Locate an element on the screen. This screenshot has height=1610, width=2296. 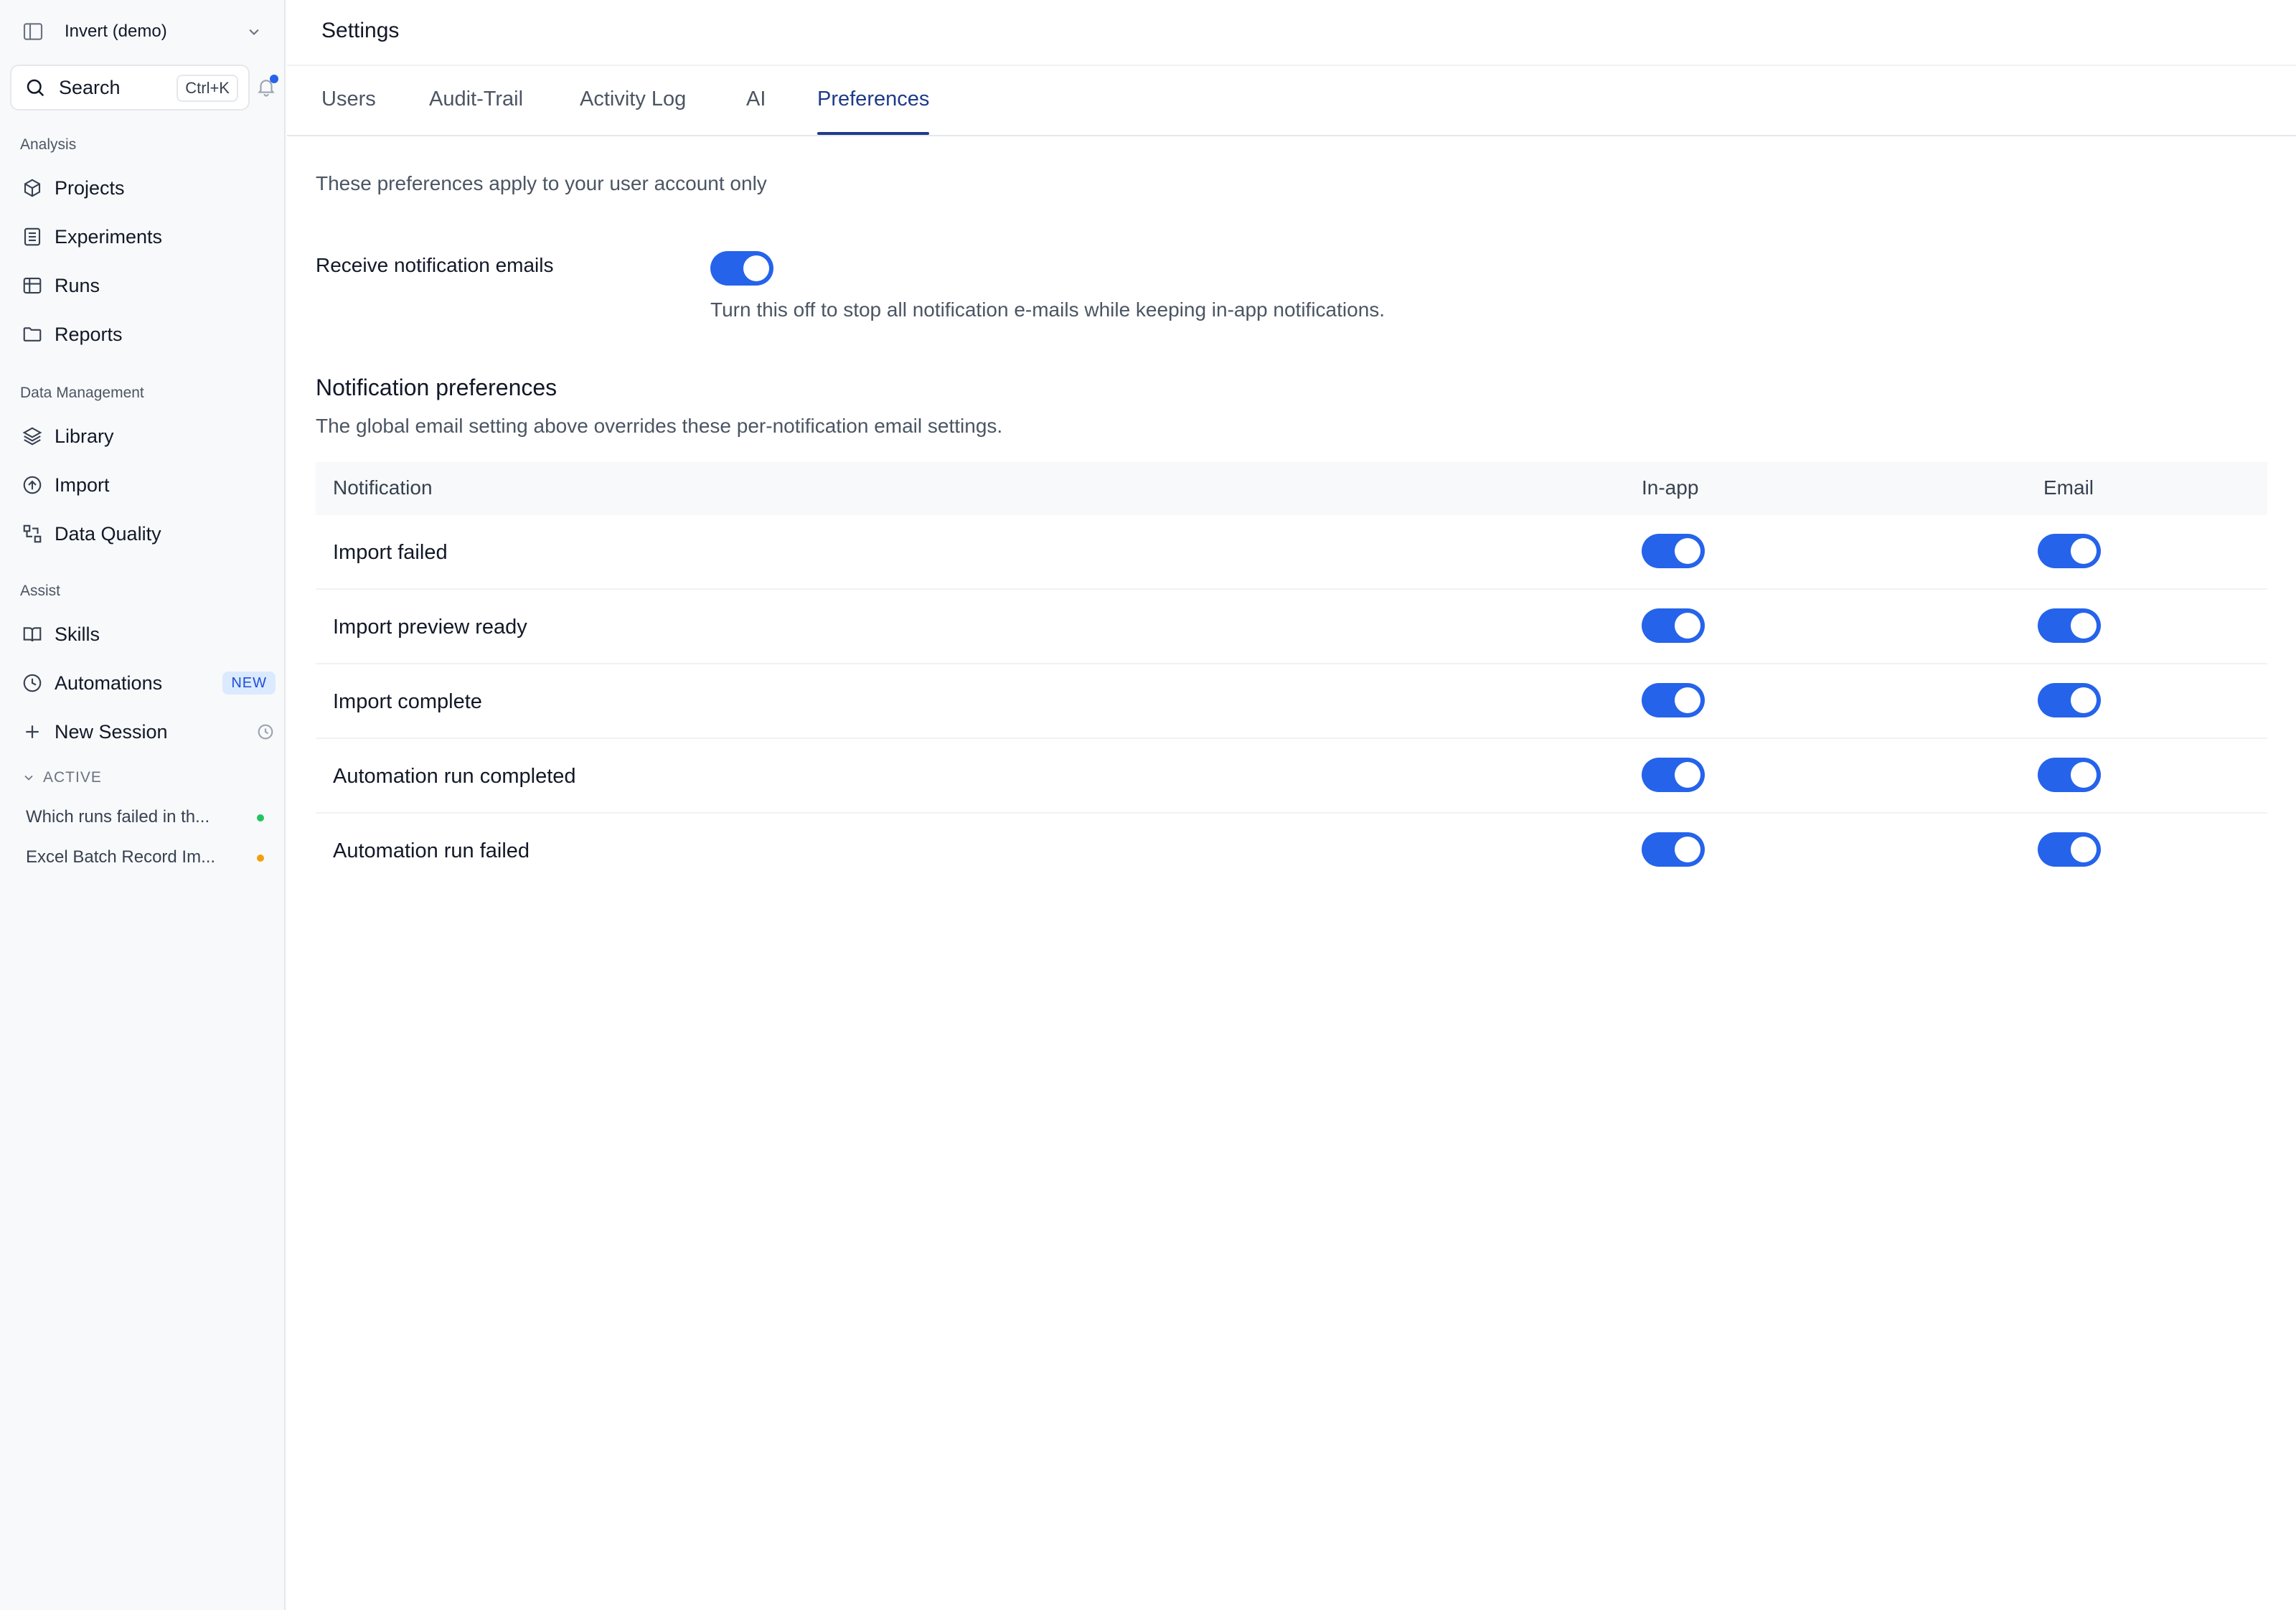
notification-name: Import complete is located at coordinates (407, 701).